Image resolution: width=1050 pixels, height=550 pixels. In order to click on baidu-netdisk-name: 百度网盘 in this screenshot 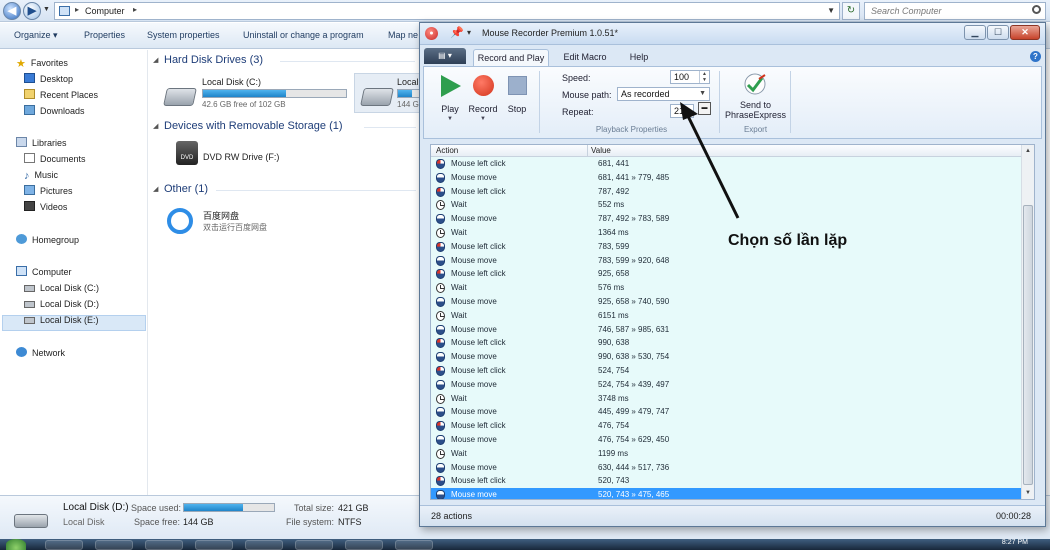, I will do `click(221, 215)`.